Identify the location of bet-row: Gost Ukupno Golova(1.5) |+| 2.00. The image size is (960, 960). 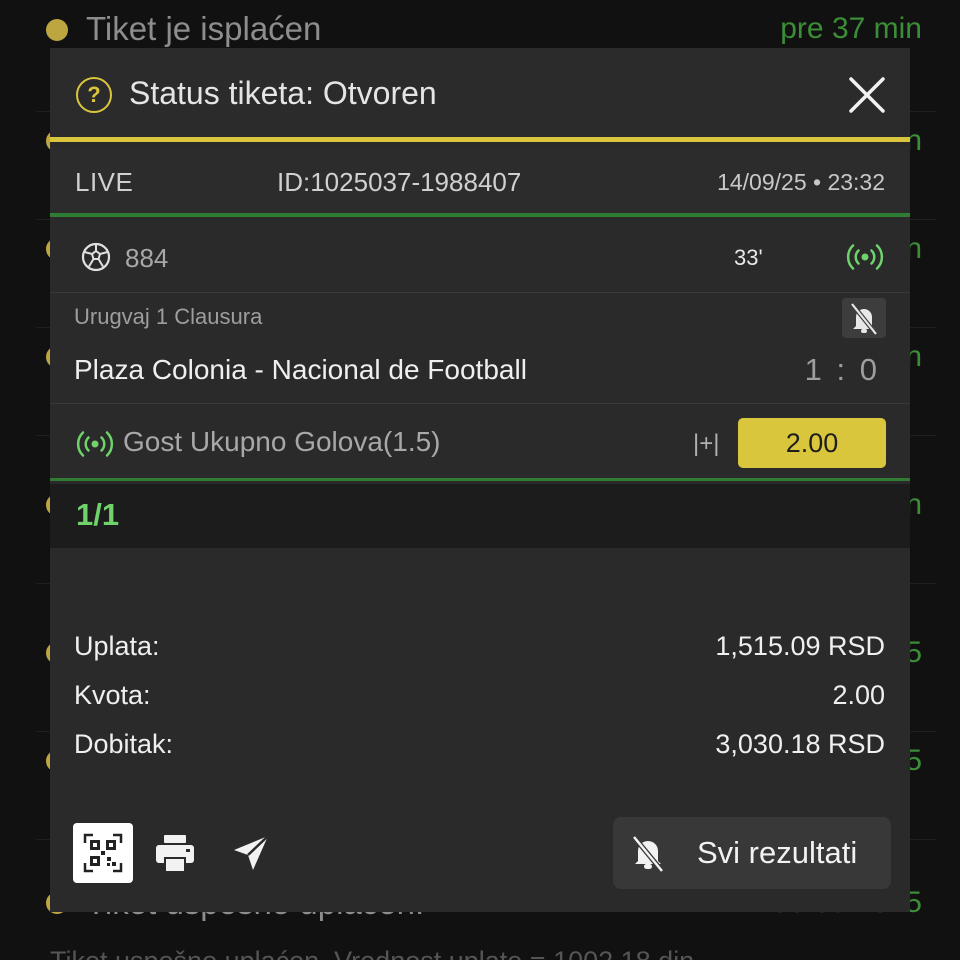
(480, 442).